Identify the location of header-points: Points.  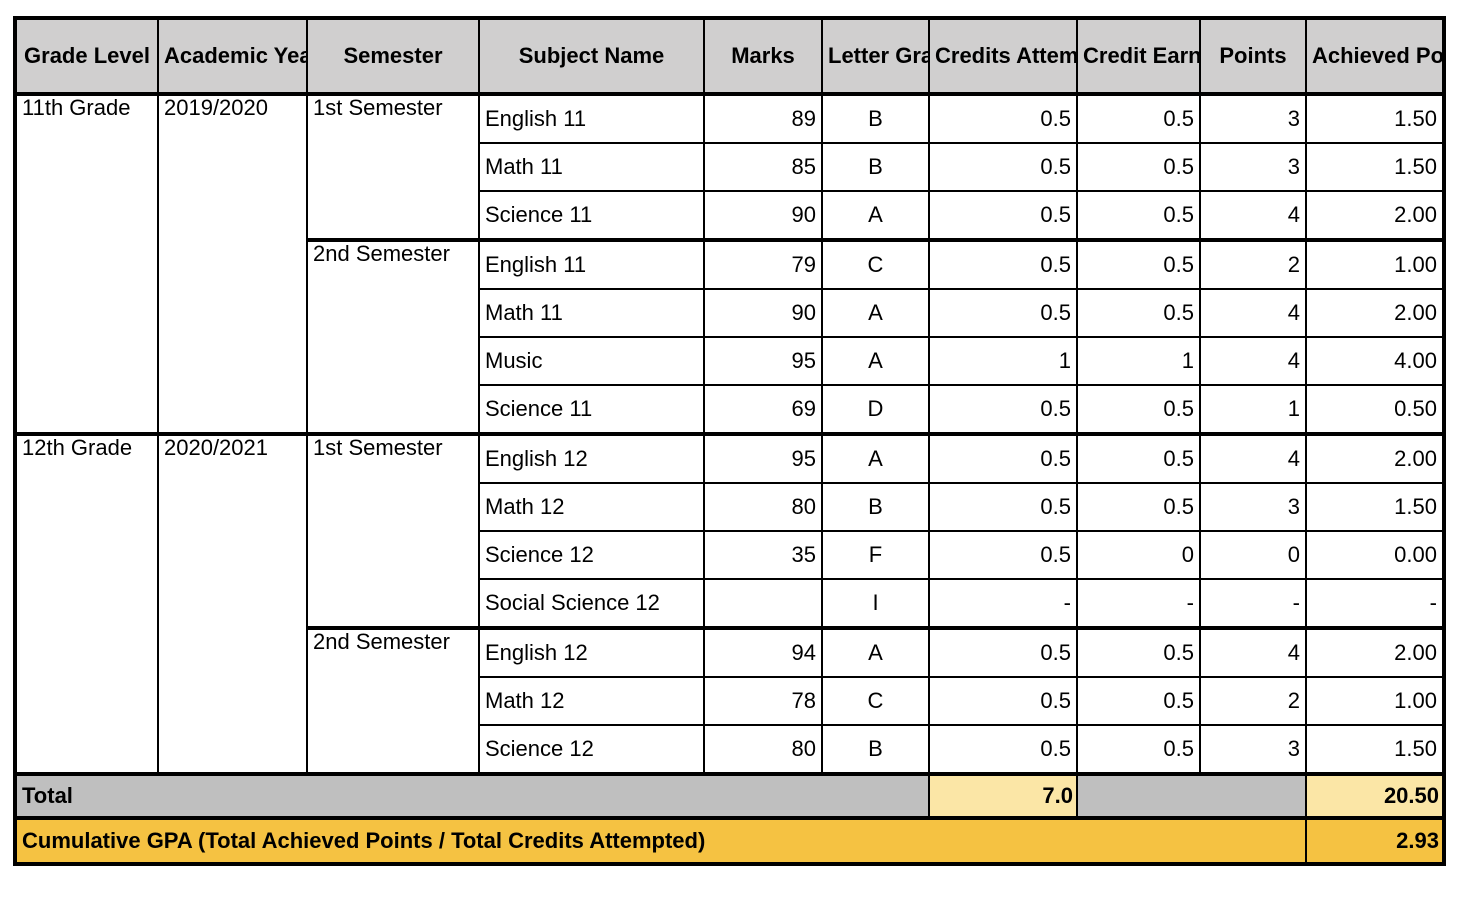
(1253, 56).